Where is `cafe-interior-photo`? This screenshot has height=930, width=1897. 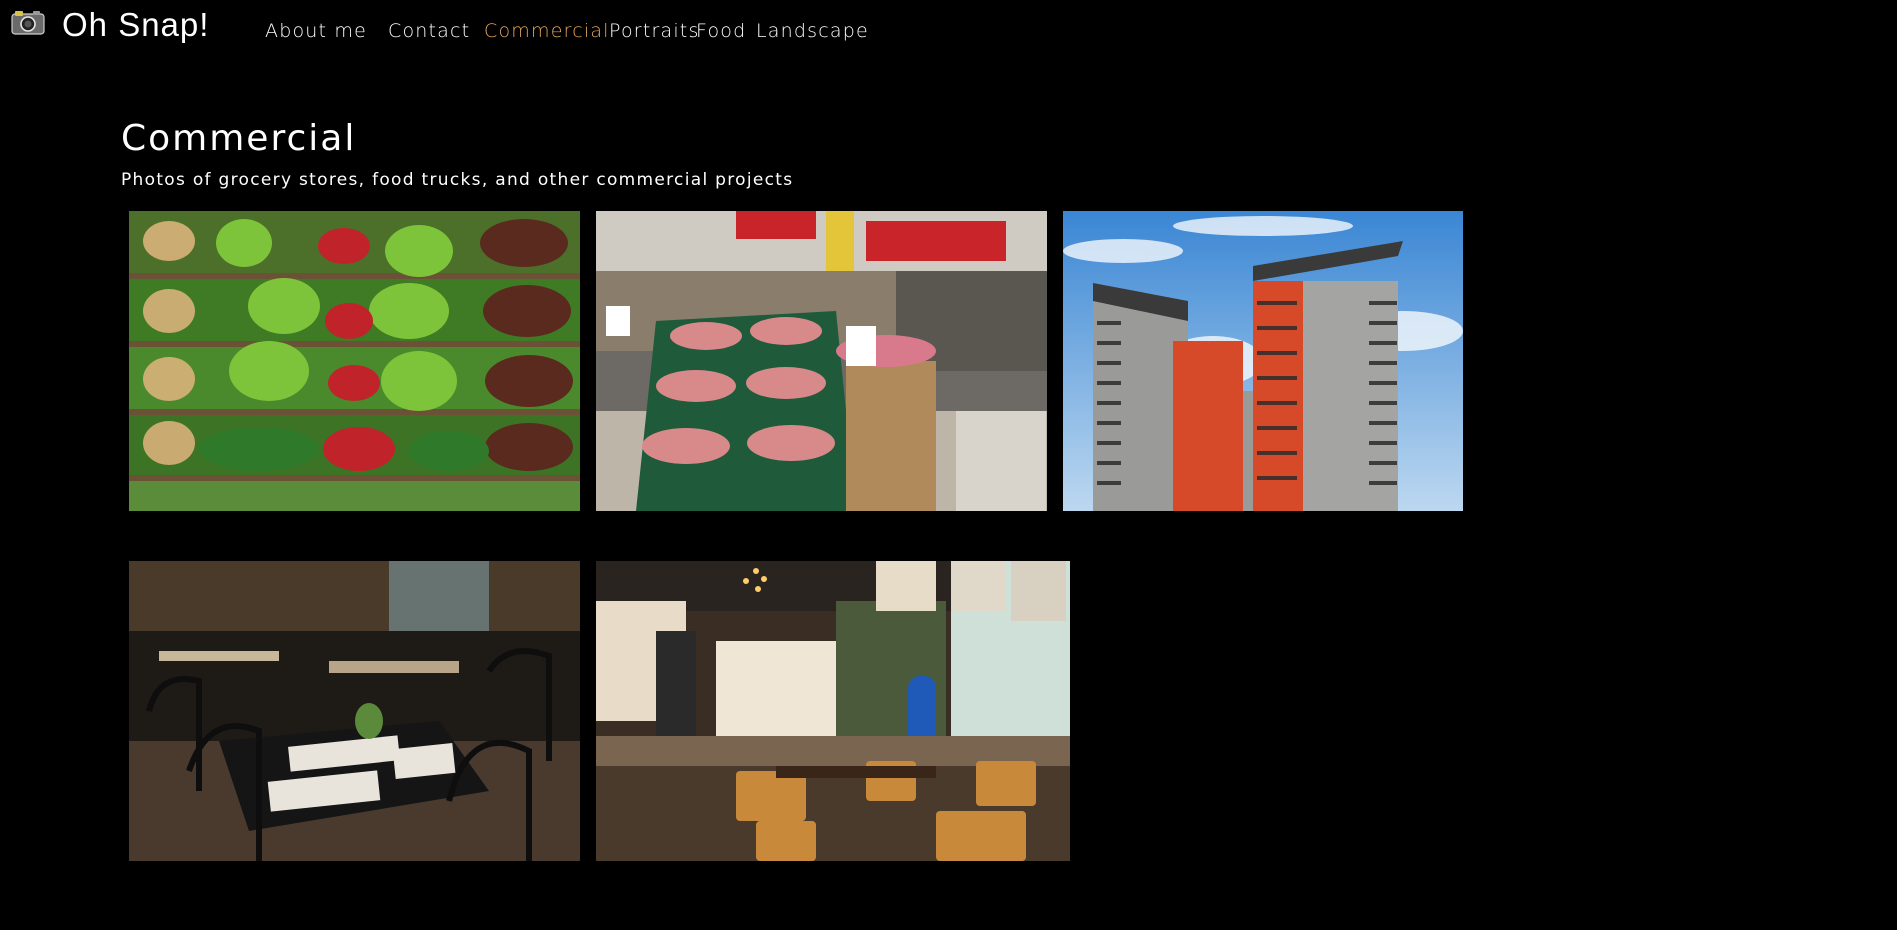
cafe-interior-photo is located at coordinates (833, 711).